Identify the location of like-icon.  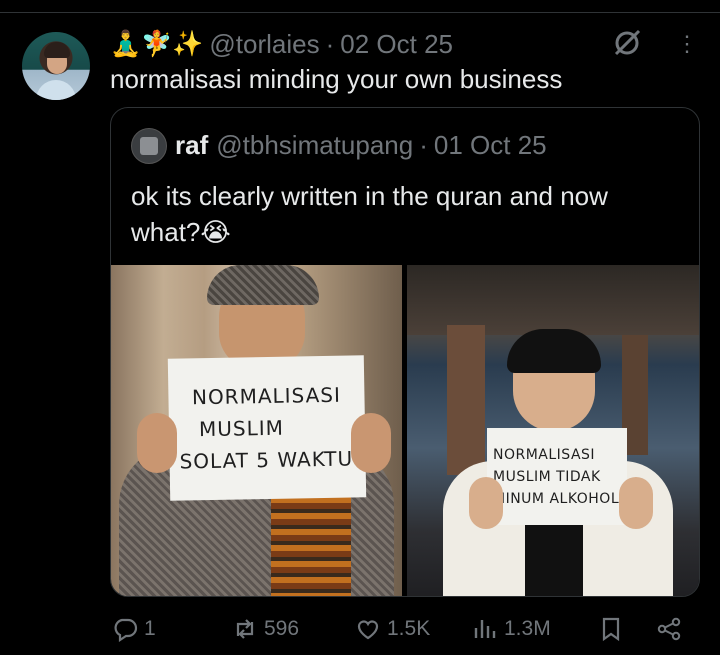
(368, 630).